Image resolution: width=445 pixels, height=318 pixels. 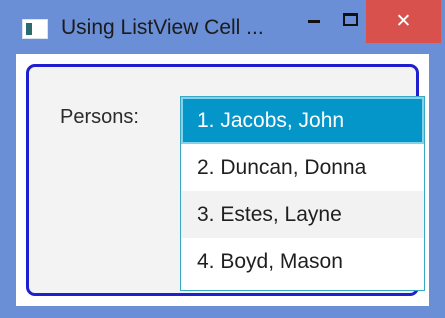 I want to click on app-icon-accent, so click(x=29, y=29).